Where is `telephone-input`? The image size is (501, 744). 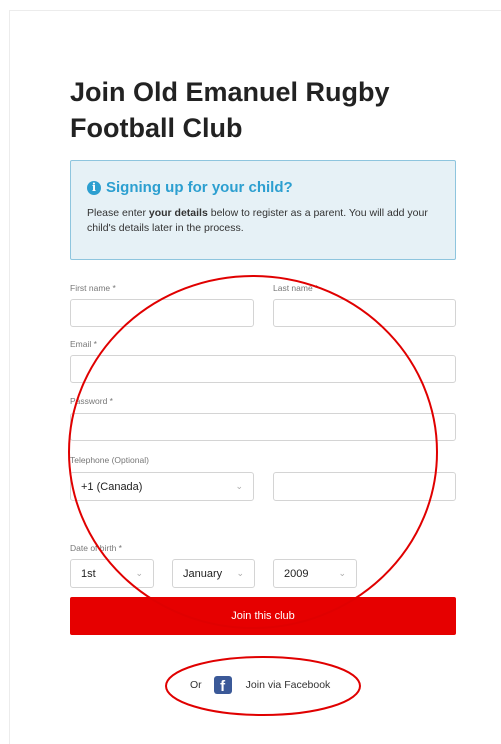 telephone-input is located at coordinates (364, 486).